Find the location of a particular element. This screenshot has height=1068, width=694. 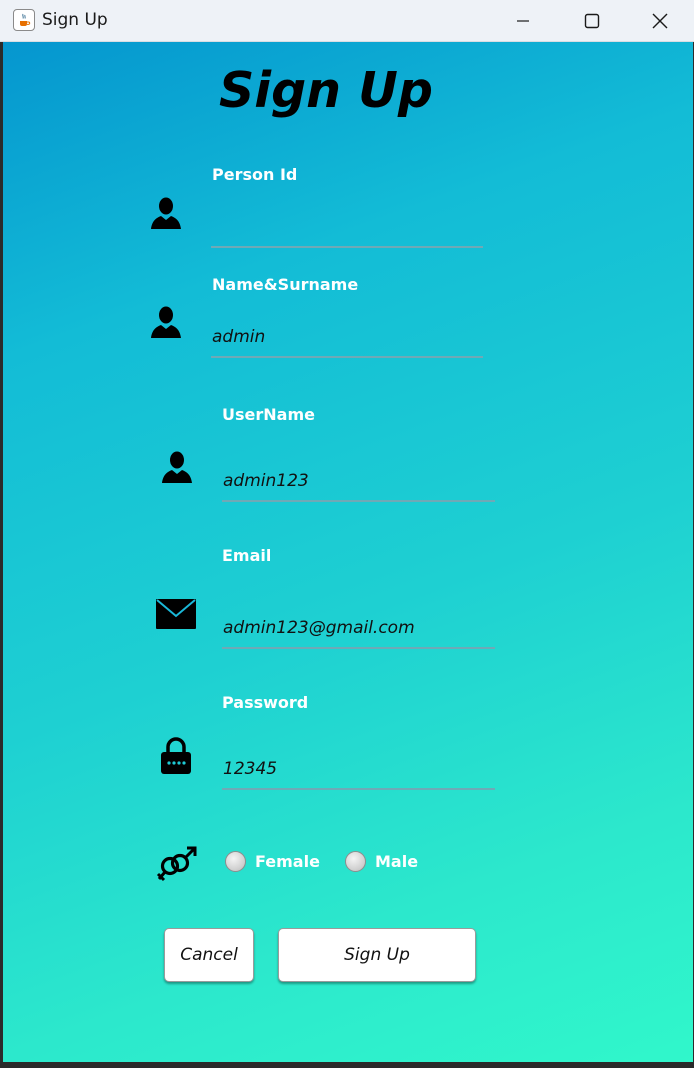

email-label: Email is located at coordinates (247, 555).